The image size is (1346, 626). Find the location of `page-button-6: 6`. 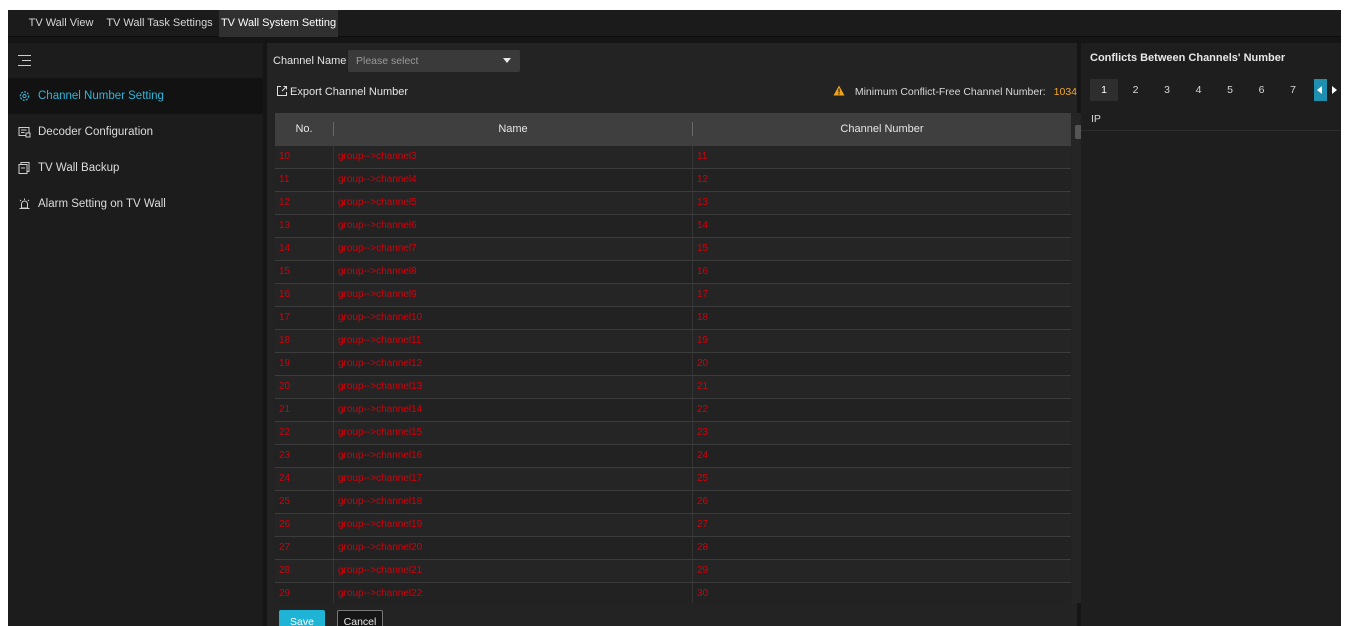

page-button-6: 6 is located at coordinates (1262, 90).